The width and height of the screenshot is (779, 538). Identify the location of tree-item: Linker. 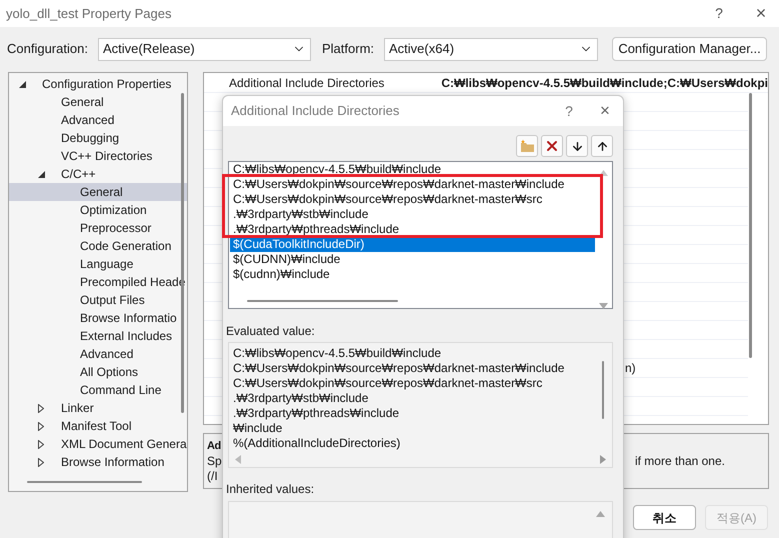
(98, 408).